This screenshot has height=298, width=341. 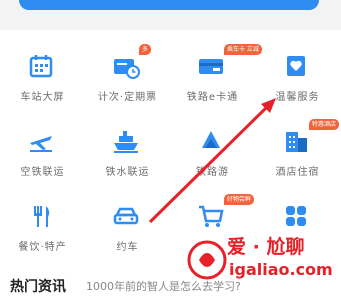 I want to click on grid-item-rail-water: 铁水联运, so click(x=127, y=150).